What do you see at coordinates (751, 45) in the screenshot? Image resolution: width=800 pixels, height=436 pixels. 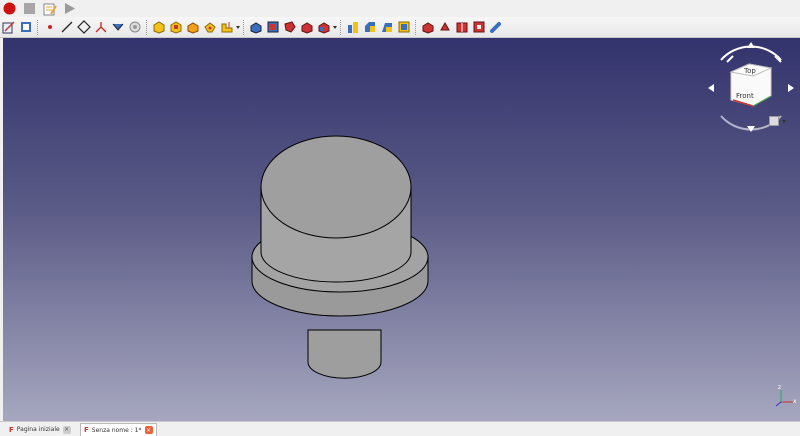 I see `nav-up-arrow-icon` at bounding box center [751, 45].